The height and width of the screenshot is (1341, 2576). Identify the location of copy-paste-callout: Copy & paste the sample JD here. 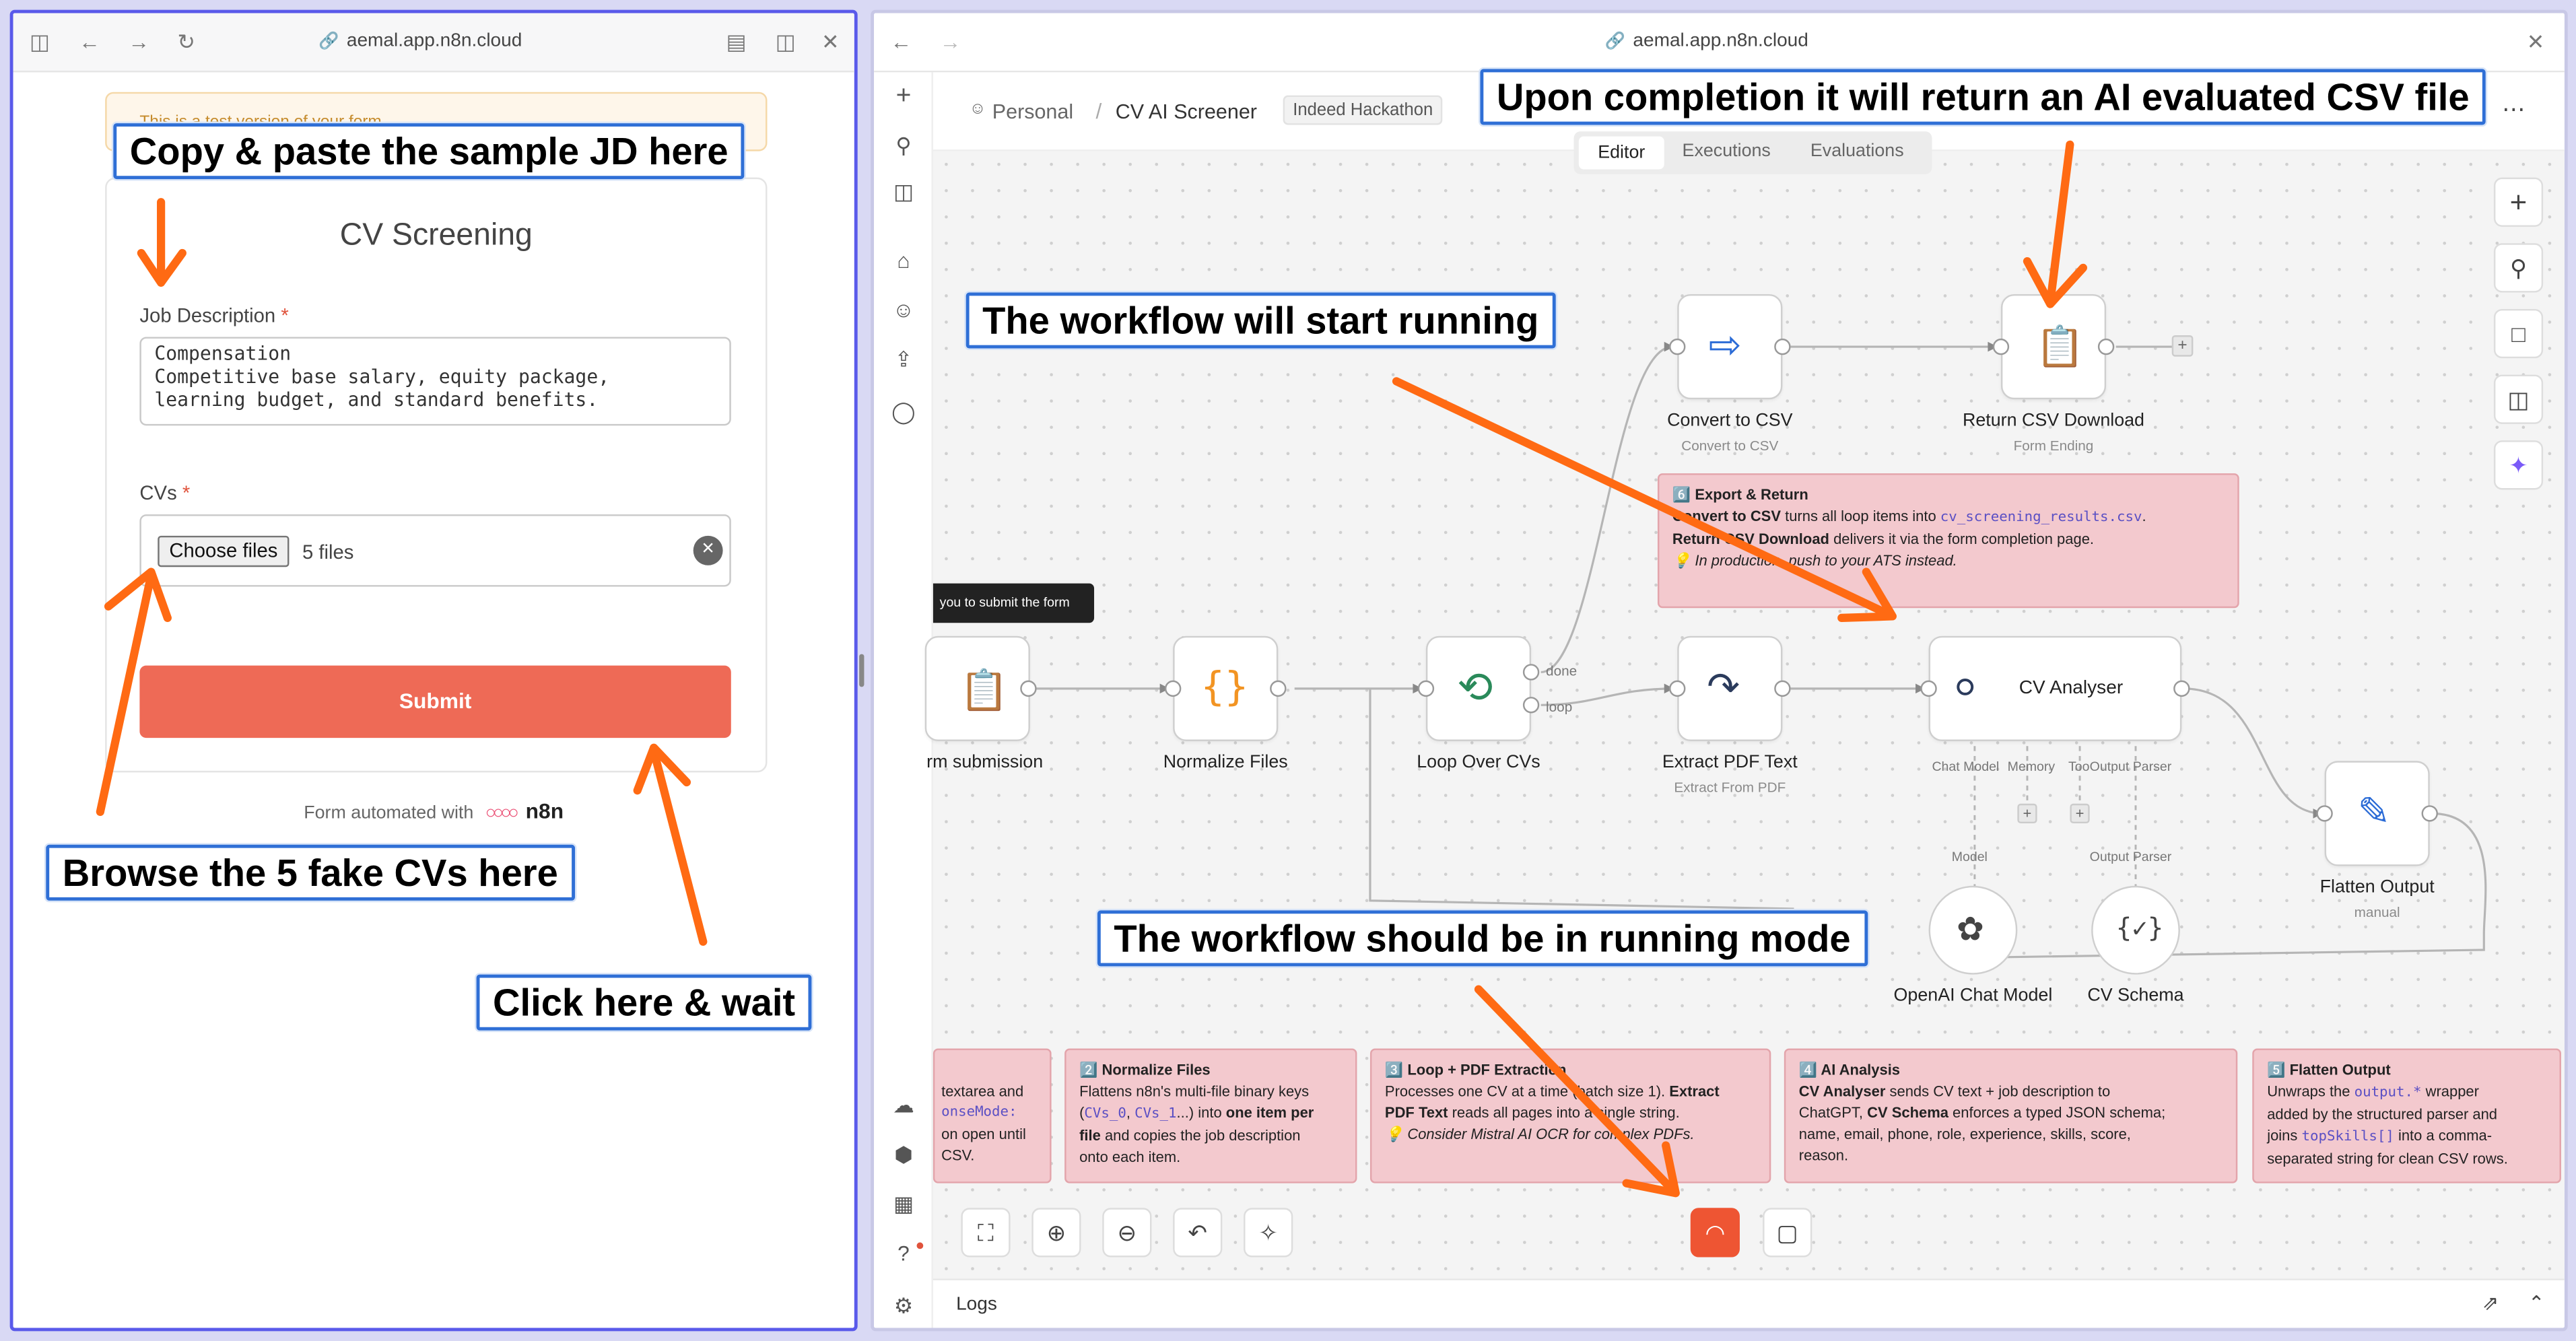
(429, 151).